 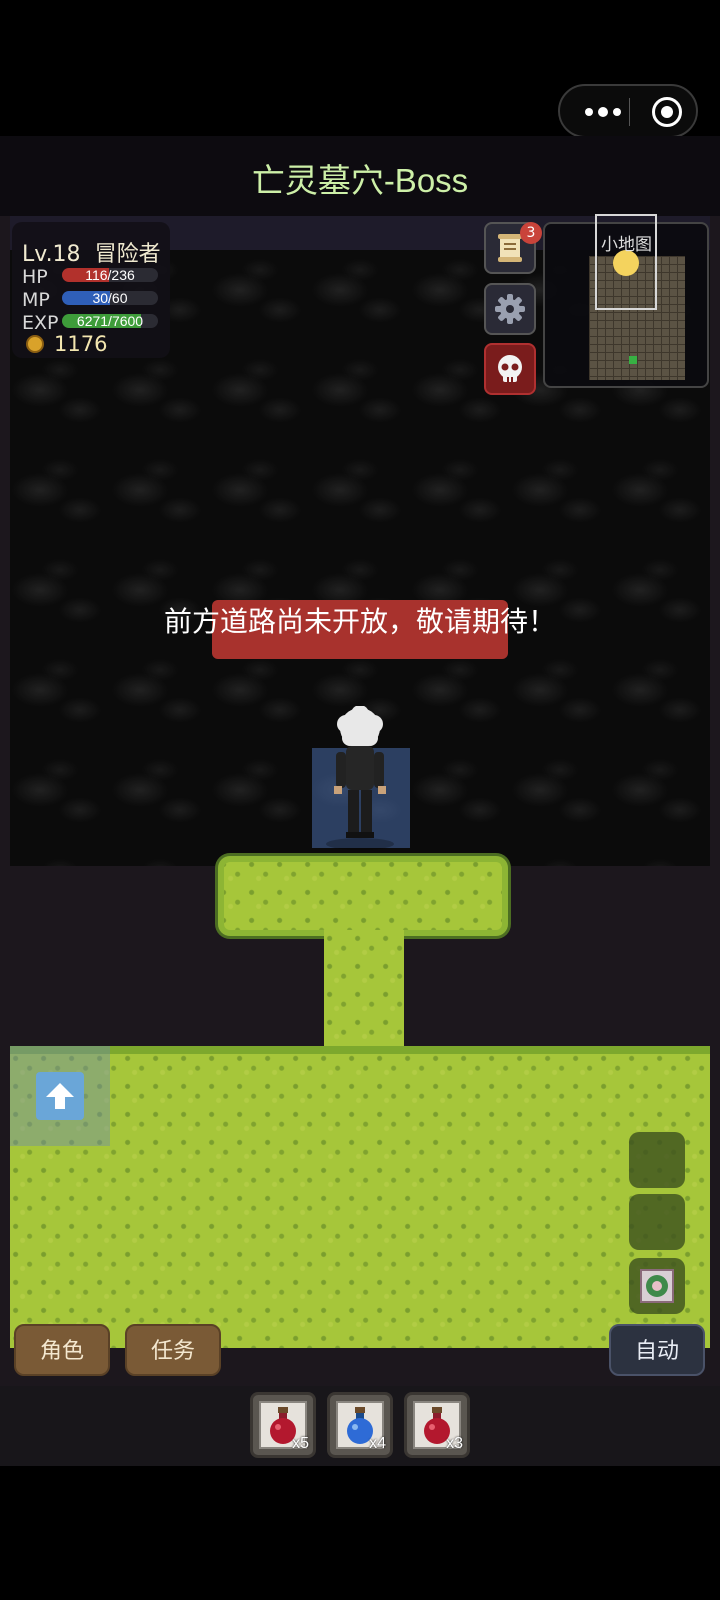 I want to click on white-hair, so click(x=360, y=727).